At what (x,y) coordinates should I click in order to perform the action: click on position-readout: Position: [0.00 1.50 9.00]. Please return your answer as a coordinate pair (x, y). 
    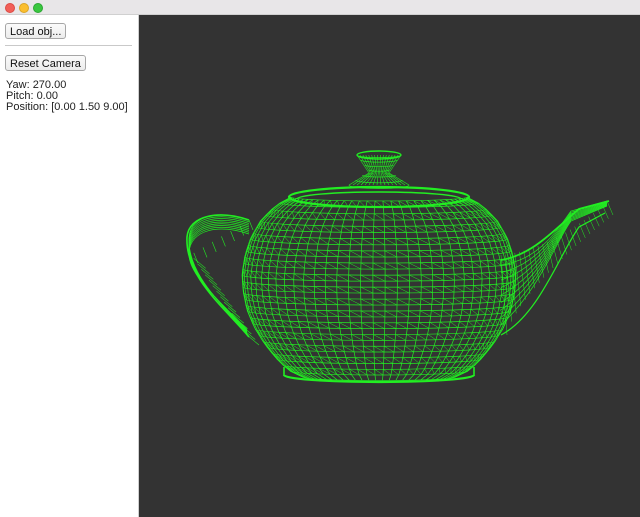
    Looking at the image, I should click on (67, 107).